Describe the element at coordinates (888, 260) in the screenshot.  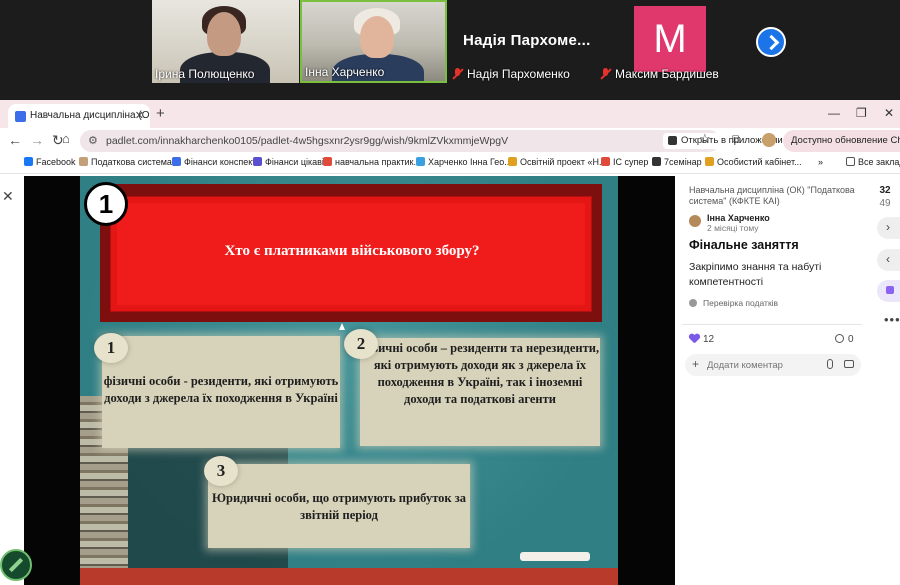
I see `previous-post-button: ‹` at that location.